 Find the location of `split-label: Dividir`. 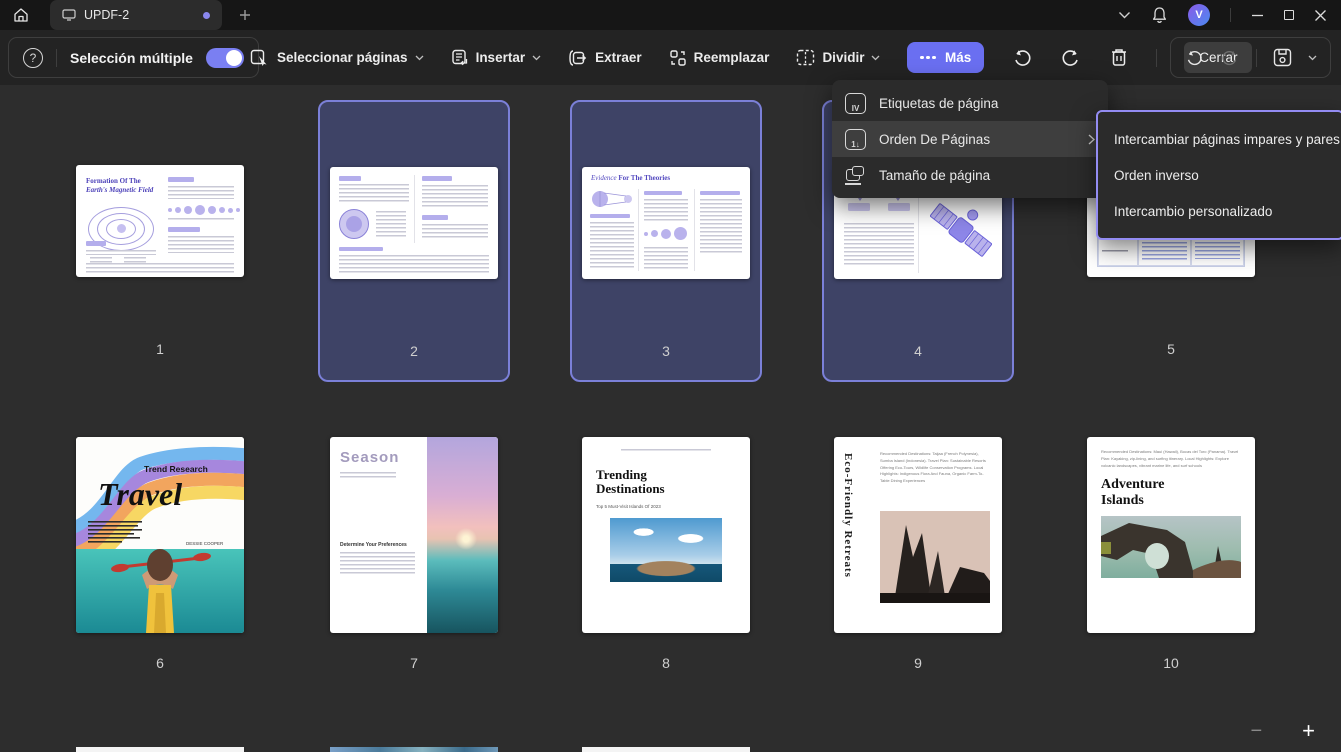

split-label: Dividir is located at coordinates (843, 57).